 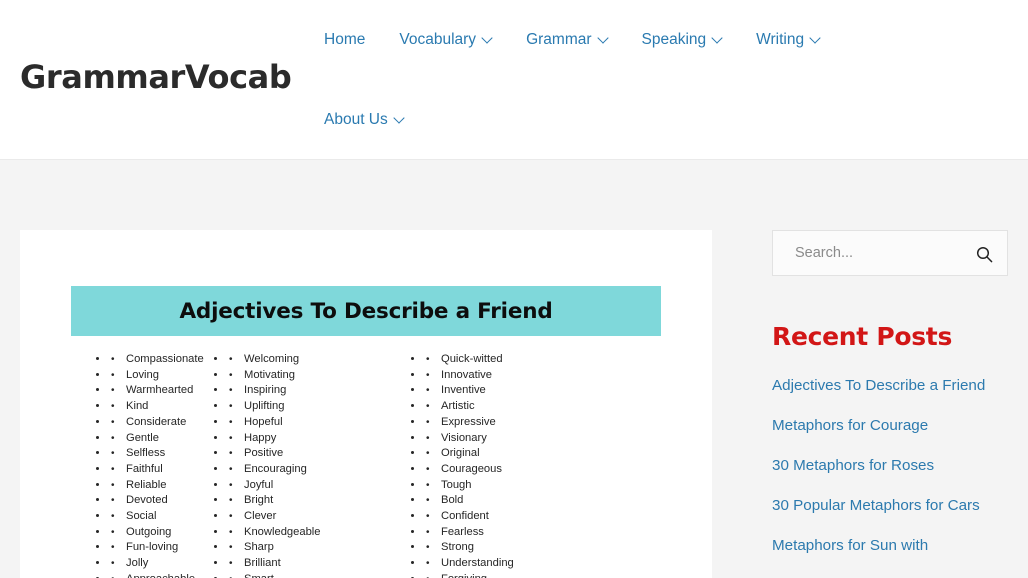 I want to click on nav-item-label: Home, so click(x=345, y=39).